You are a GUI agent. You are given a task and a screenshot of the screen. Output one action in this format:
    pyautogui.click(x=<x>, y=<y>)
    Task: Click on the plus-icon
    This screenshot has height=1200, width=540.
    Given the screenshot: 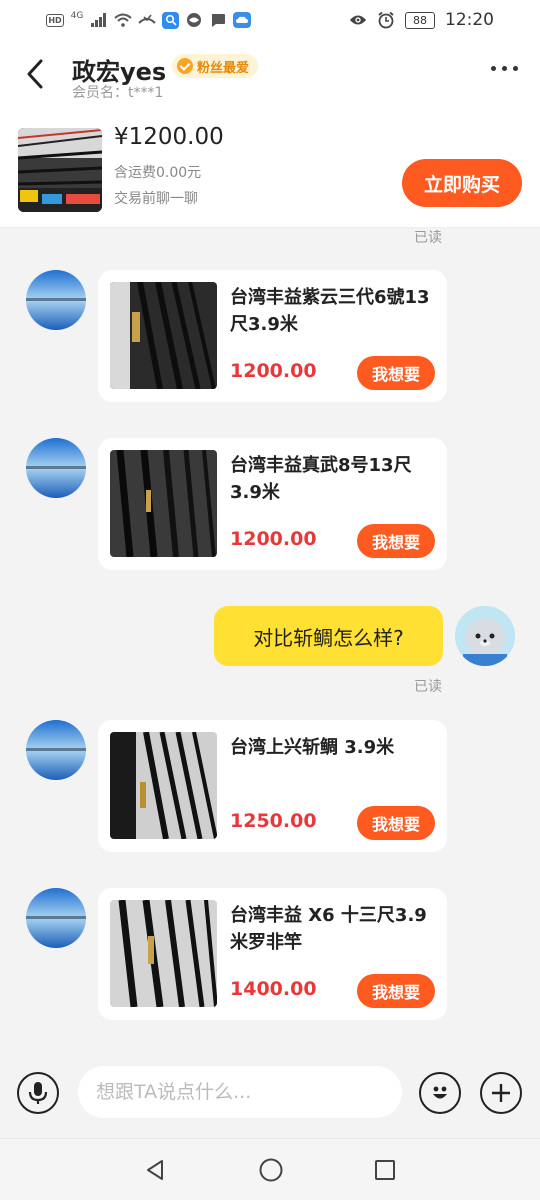 What is the action you would take?
    pyautogui.click(x=501, y=1093)
    